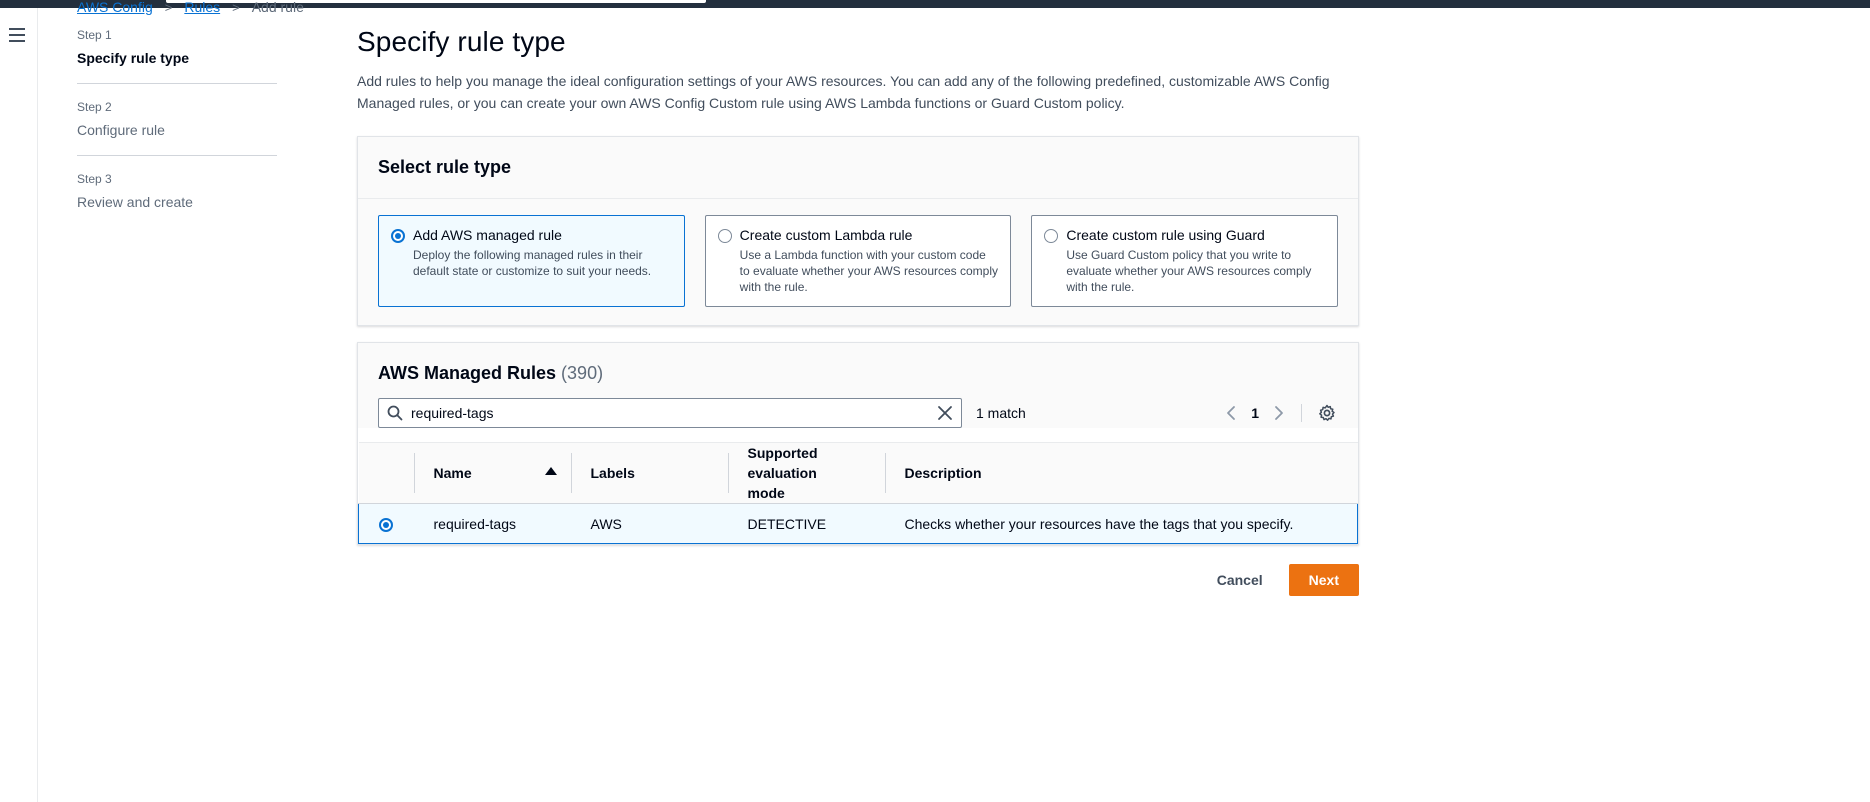  What do you see at coordinates (177, 128) in the screenshot?
I see `wizard-step-2: Step 2 Configure rule` at bounding box center [177, 128].